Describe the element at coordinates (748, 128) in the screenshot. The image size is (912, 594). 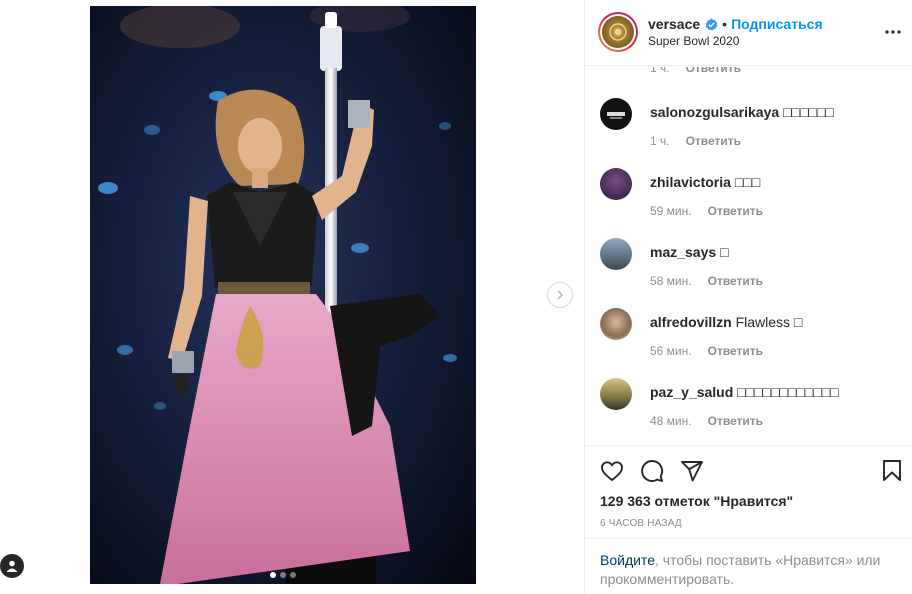
I see `comment-item: salonozgulsarikaya □□□□□□ 1 ч. Ответить` at that location.